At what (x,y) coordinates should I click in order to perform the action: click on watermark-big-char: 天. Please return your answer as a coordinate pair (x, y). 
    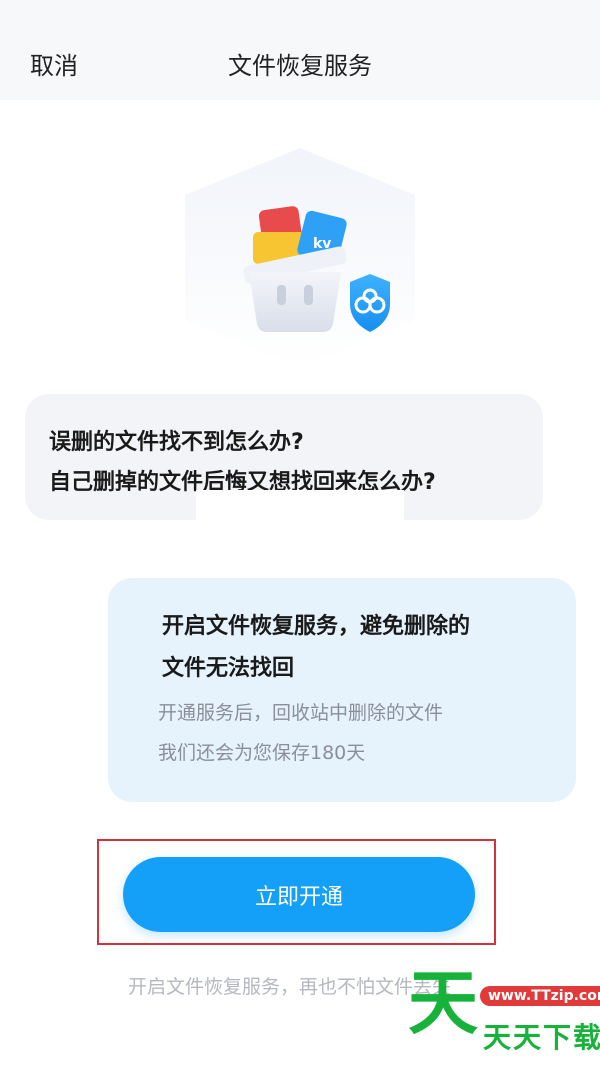
    Looking at the image, I should click on (443, 1003).